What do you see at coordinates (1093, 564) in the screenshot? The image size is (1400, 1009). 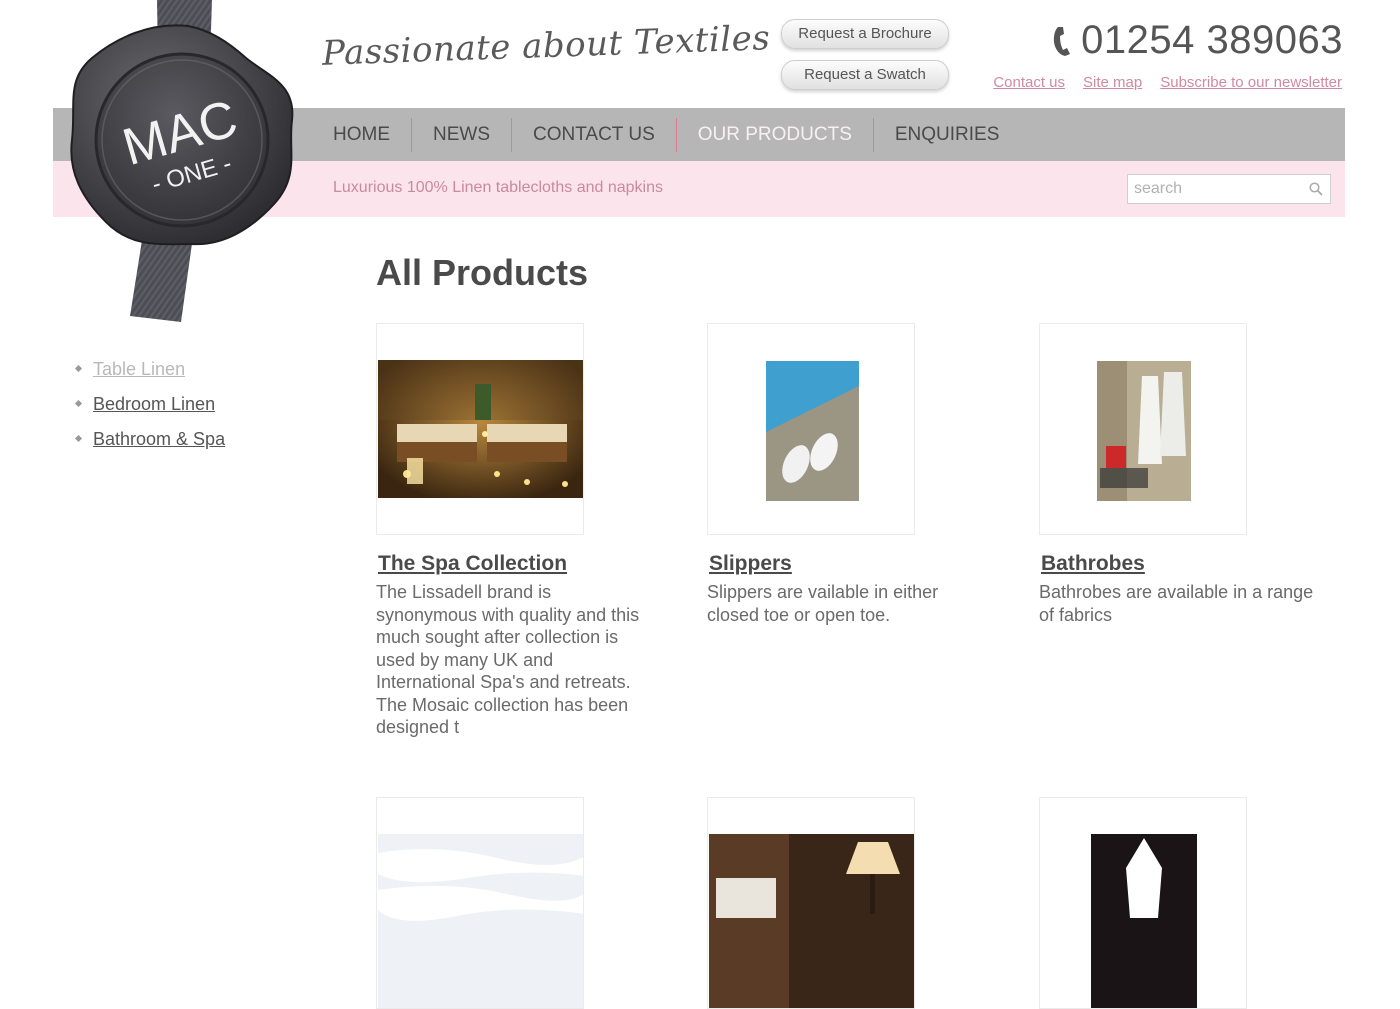 I see `product-title-bathrobes: Bathrobes` at bounding box center [1093, 564].